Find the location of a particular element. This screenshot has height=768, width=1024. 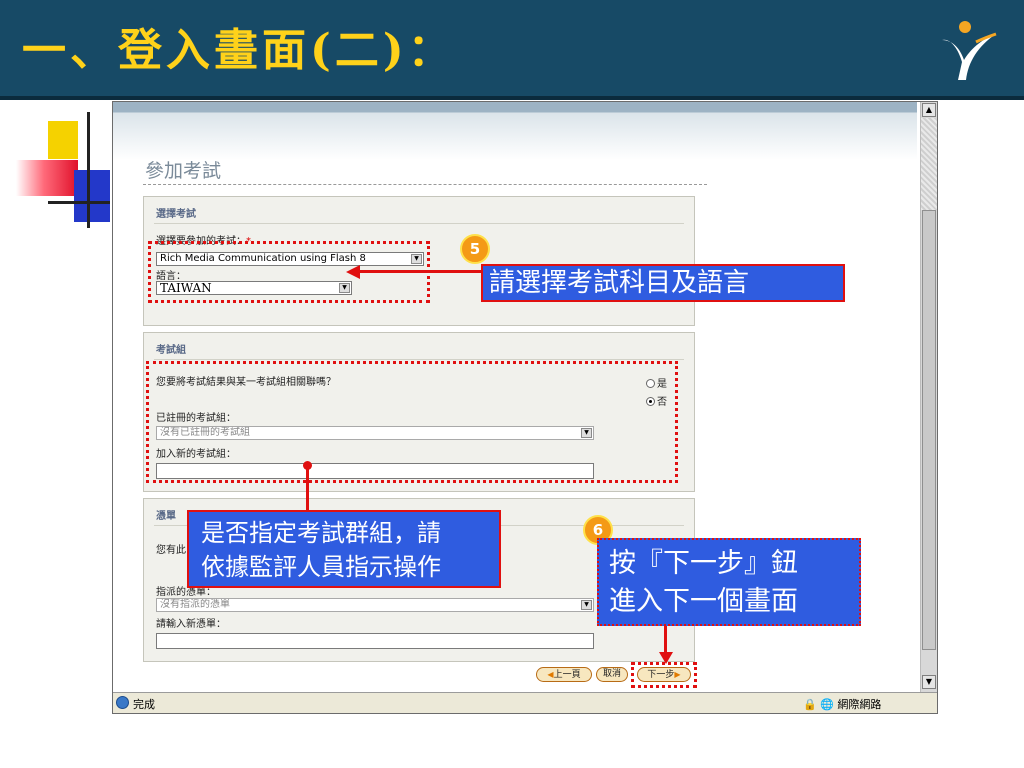

scroll-up-icon: ▲ is located at coordinates (929, 110).